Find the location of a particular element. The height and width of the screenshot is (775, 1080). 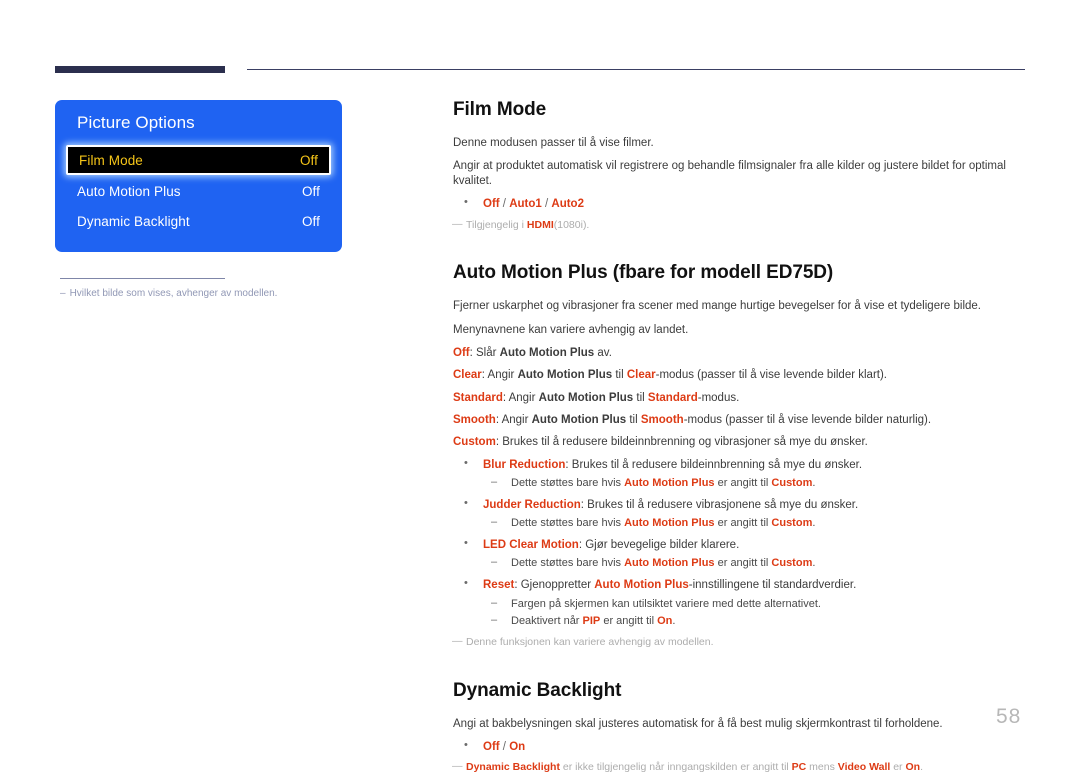

amp-led-sub-post: . is located at coordinates (814, 563).